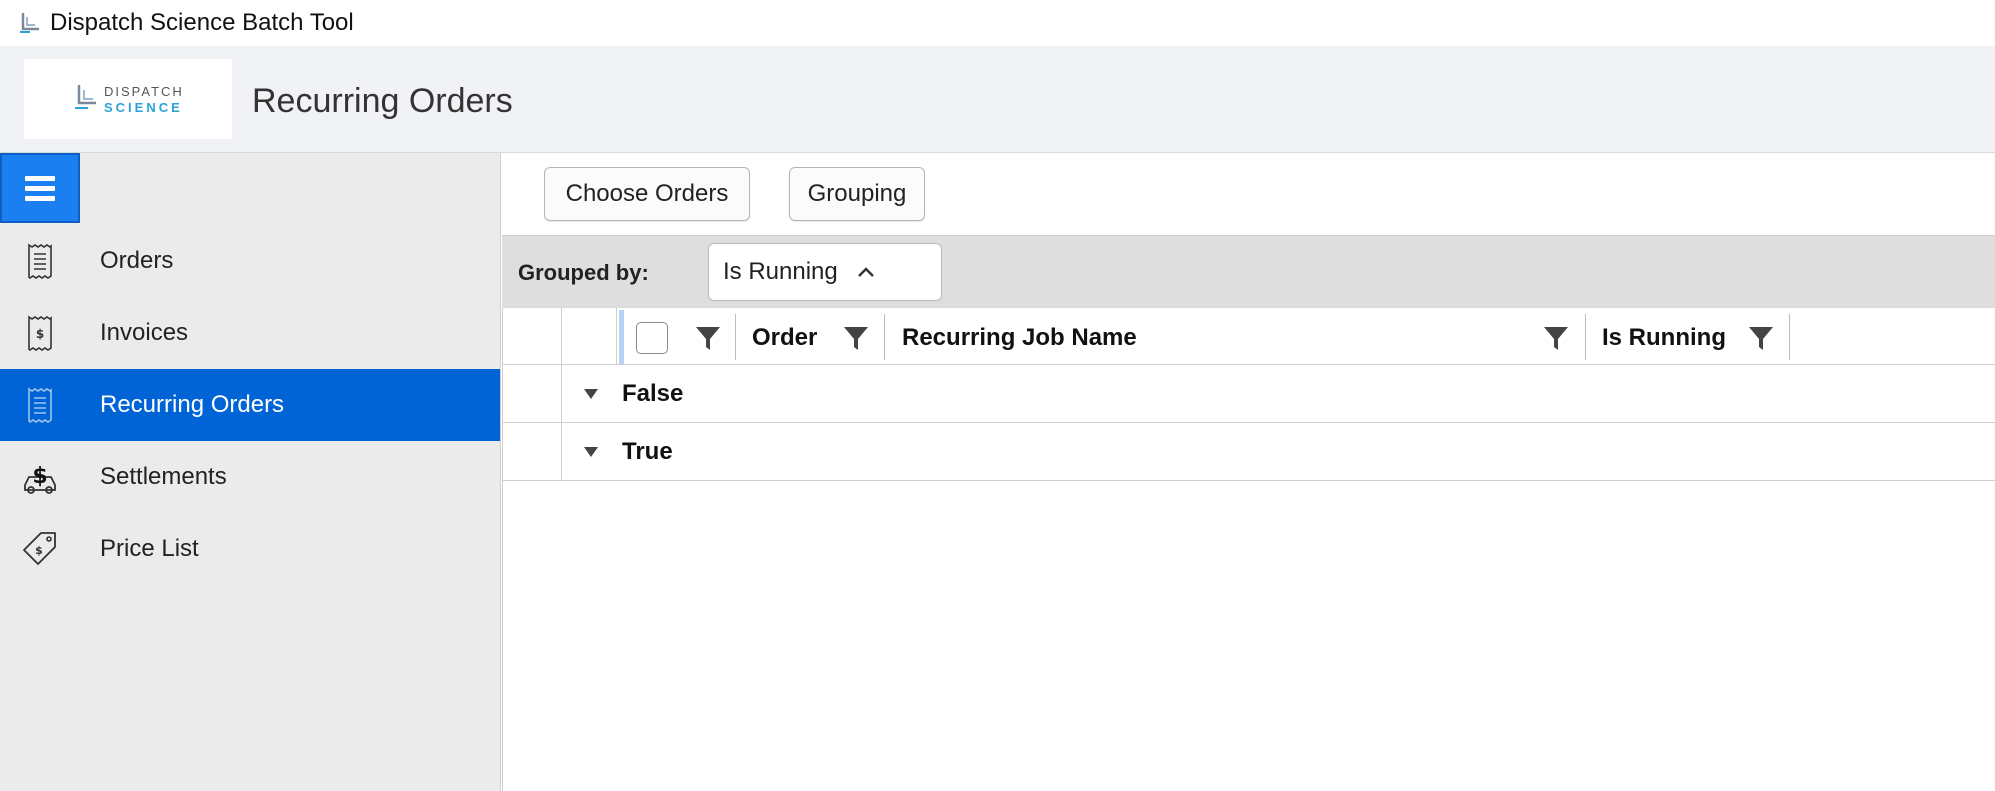  What do you see at coordinates (144, 332) in the screenshot?
I see `sidebar-item-label: Invoices` at bounding box center [144, 332].